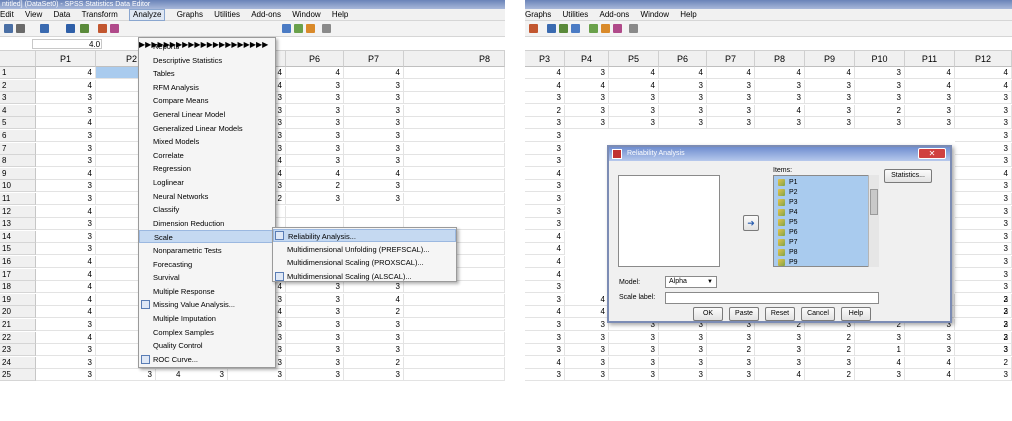 The height and width of the screenshot is (421, 1012). What do you see at coordinates (826, 221) in the screenshot?
I see `items-list: P1 P2 P3 P4 P5 P6 P7 P8 P9` at bounding box center [826, 221].